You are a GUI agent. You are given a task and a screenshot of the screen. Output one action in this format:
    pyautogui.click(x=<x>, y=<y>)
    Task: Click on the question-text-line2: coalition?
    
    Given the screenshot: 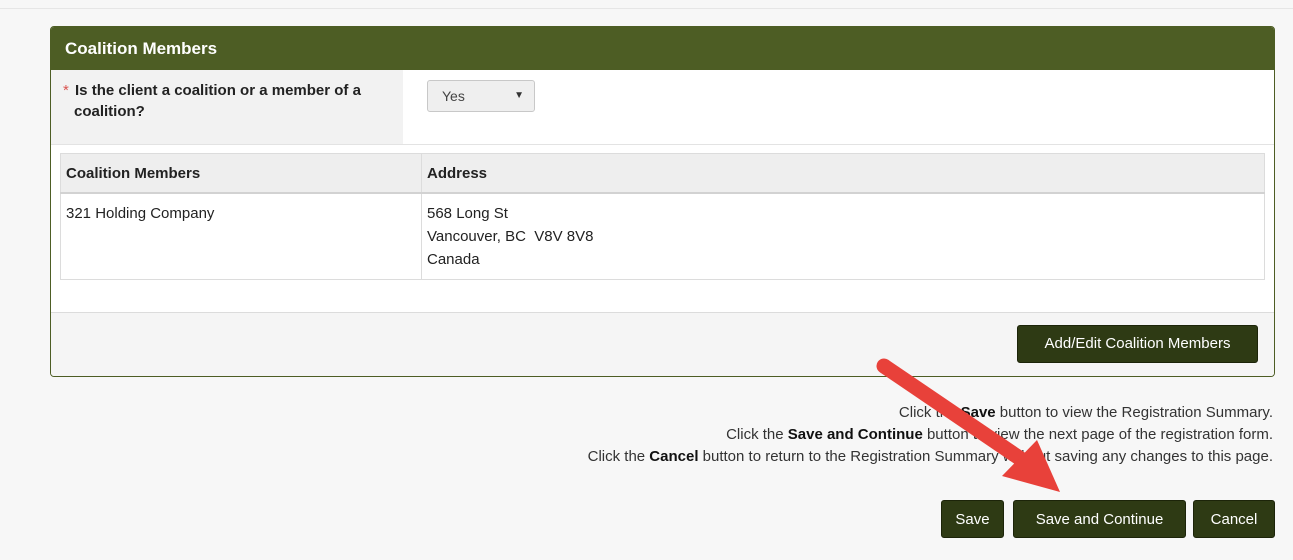 What is the action you would take?
    pyautogui.click(x=109, y=111)
    